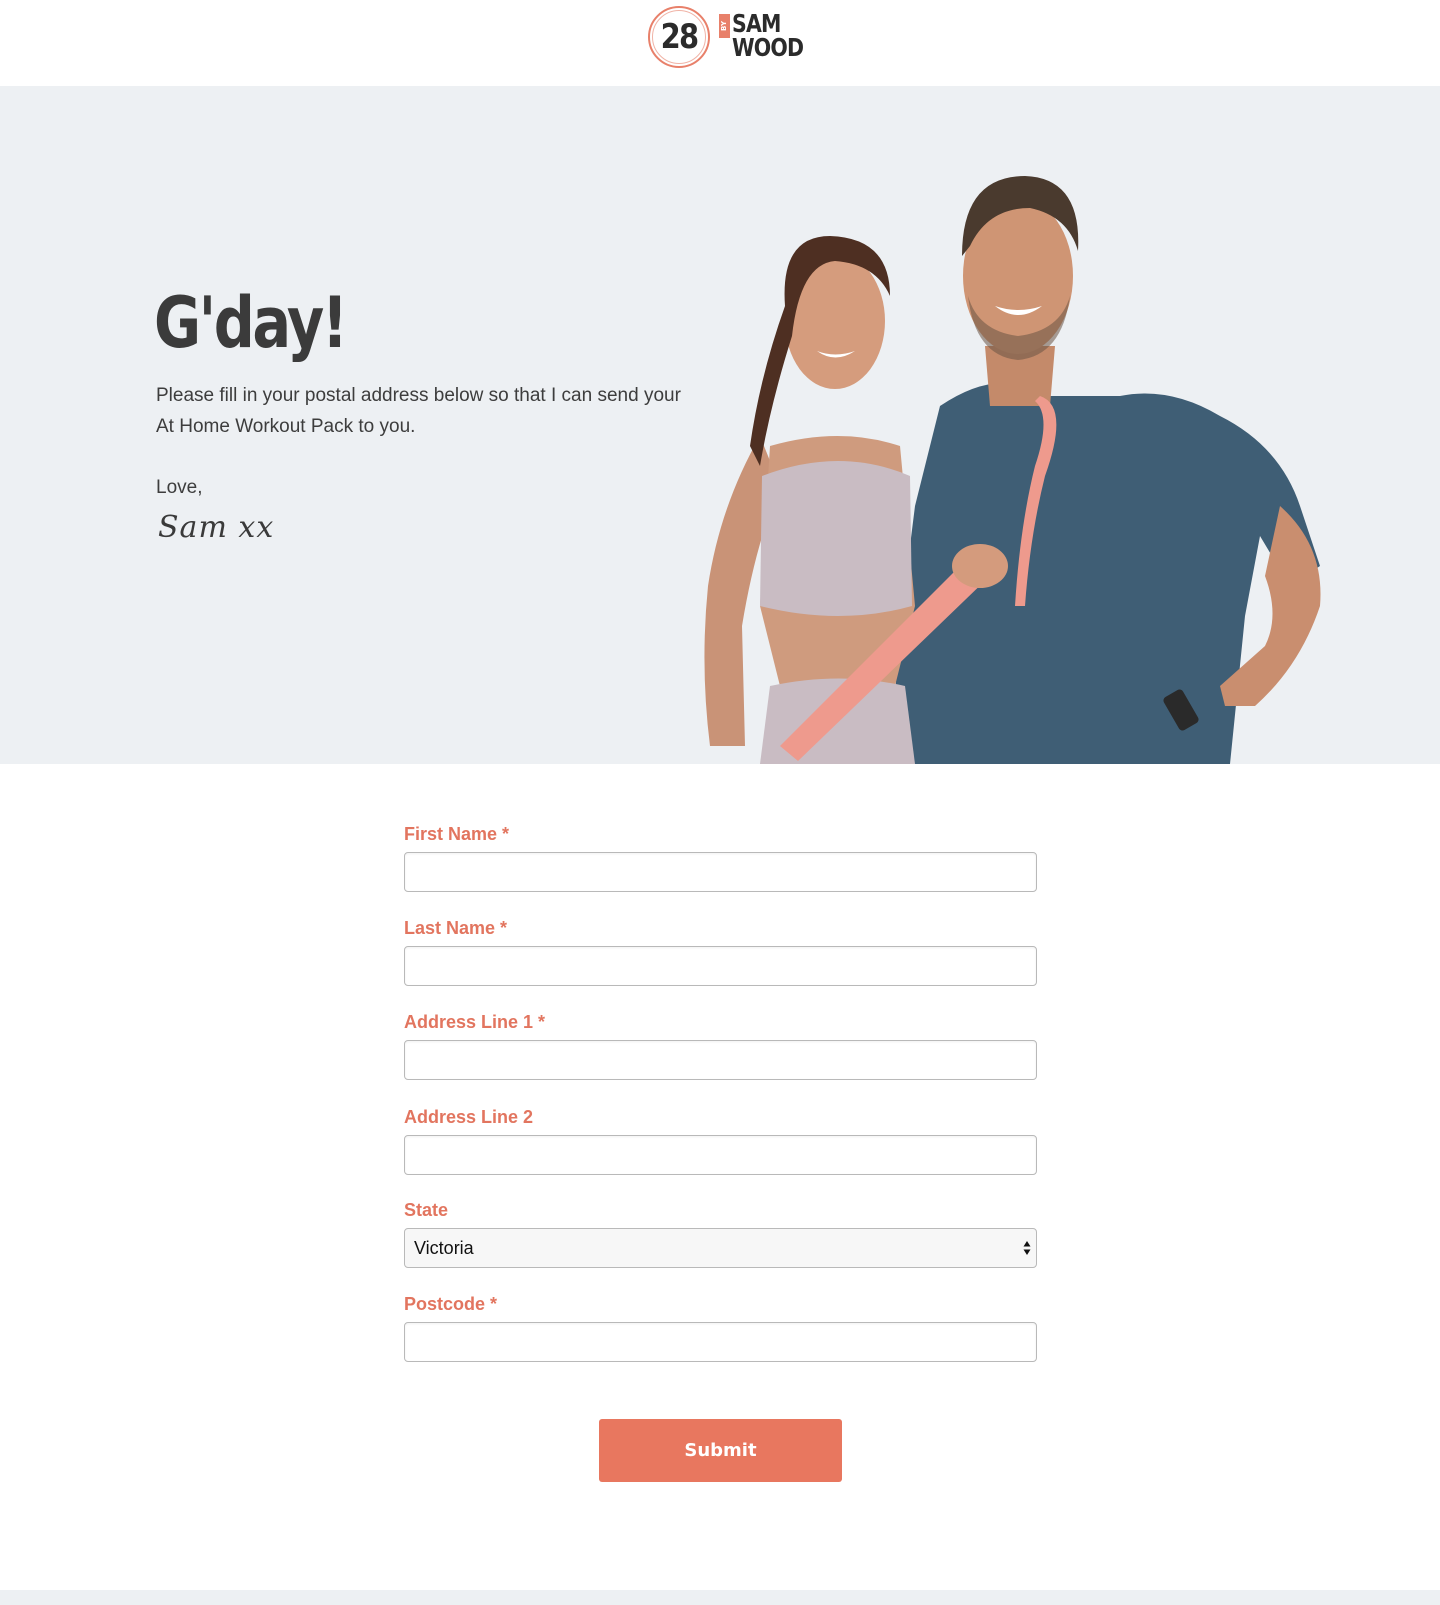  I want to click on logo-number: 28, so click(680, 37).